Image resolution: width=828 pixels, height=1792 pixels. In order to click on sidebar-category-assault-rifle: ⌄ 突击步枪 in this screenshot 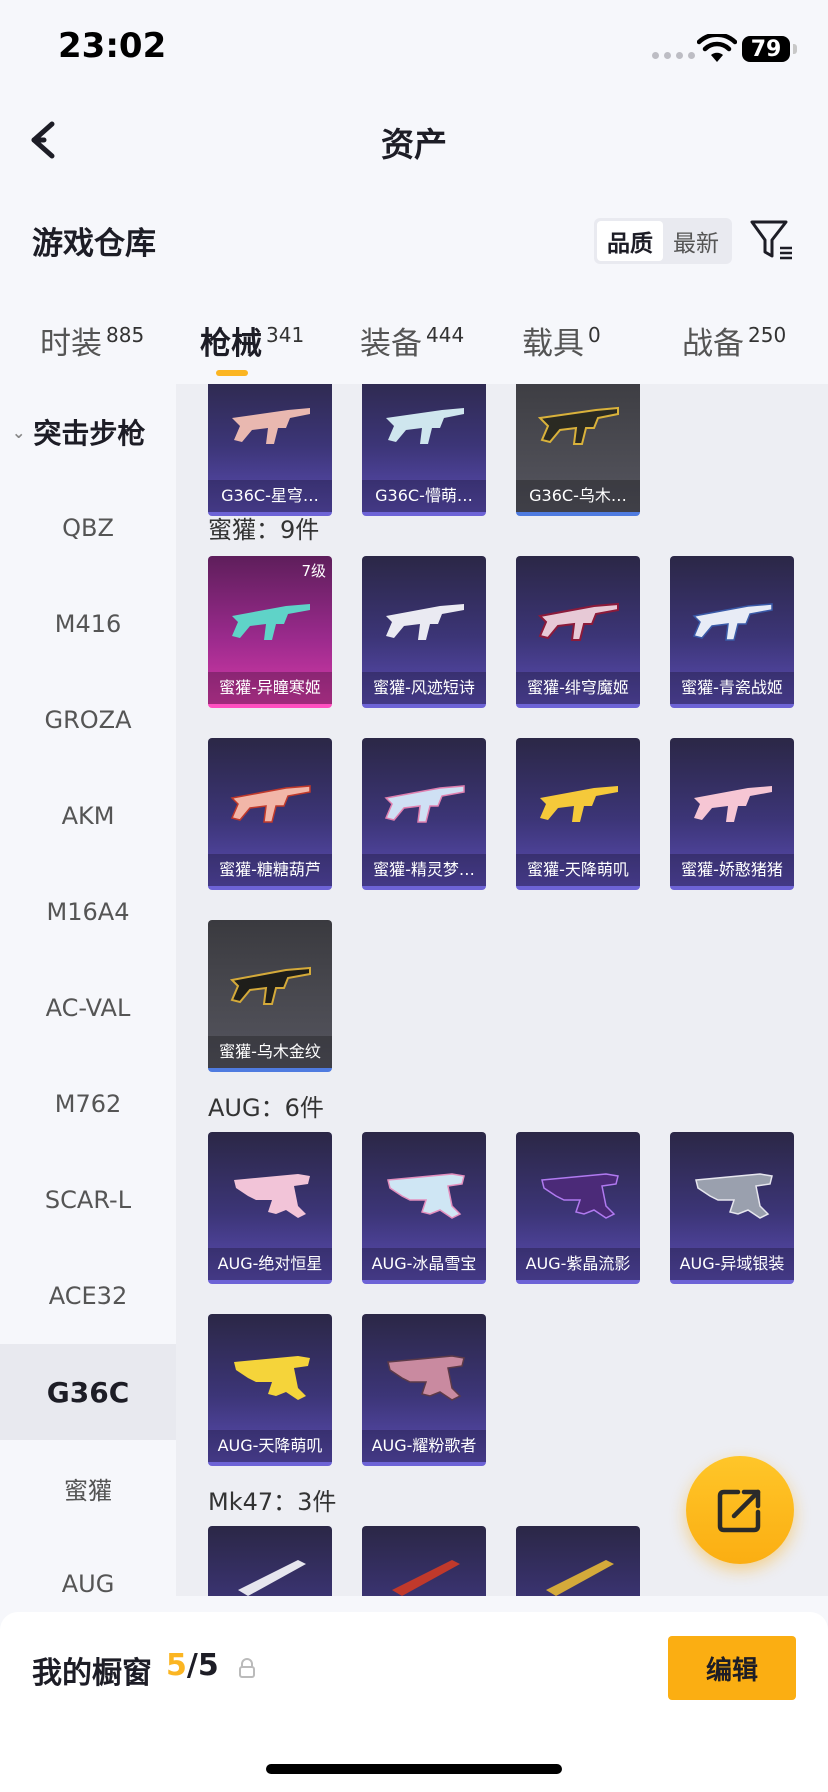, I will do `click(88, 432)`.